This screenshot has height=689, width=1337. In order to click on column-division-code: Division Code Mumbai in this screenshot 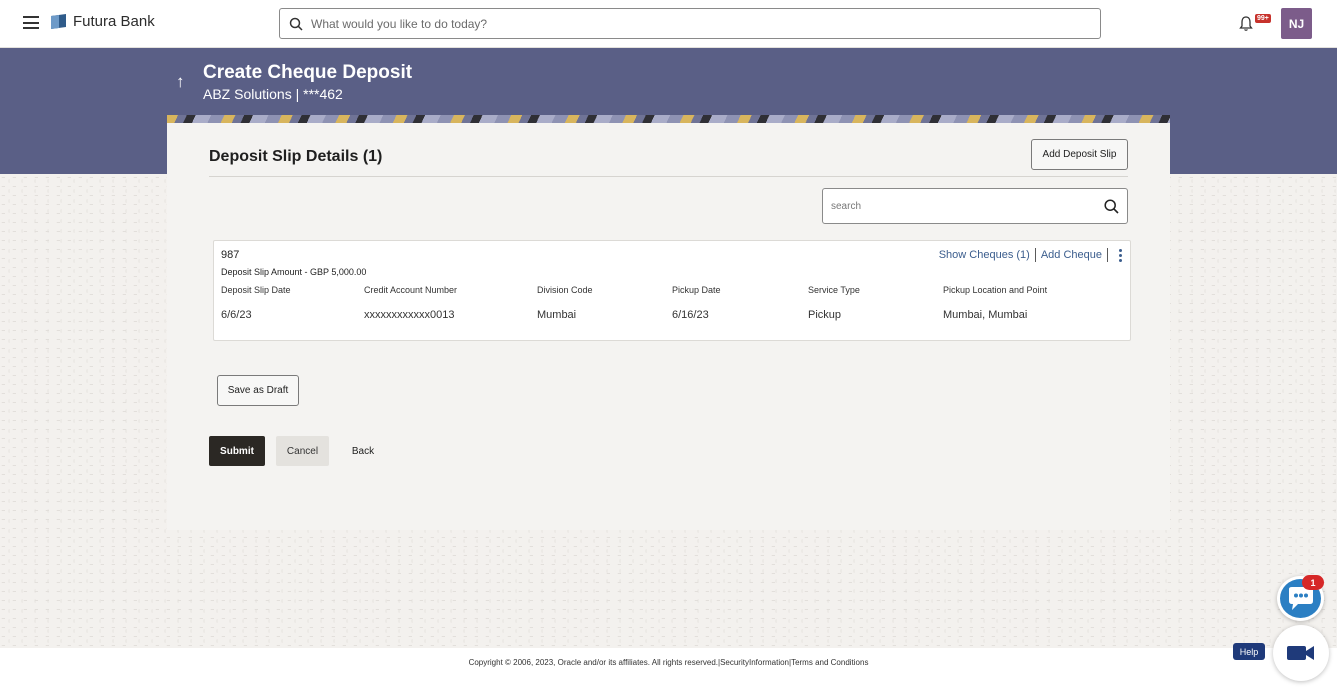, I will do `click(565, 303)`.